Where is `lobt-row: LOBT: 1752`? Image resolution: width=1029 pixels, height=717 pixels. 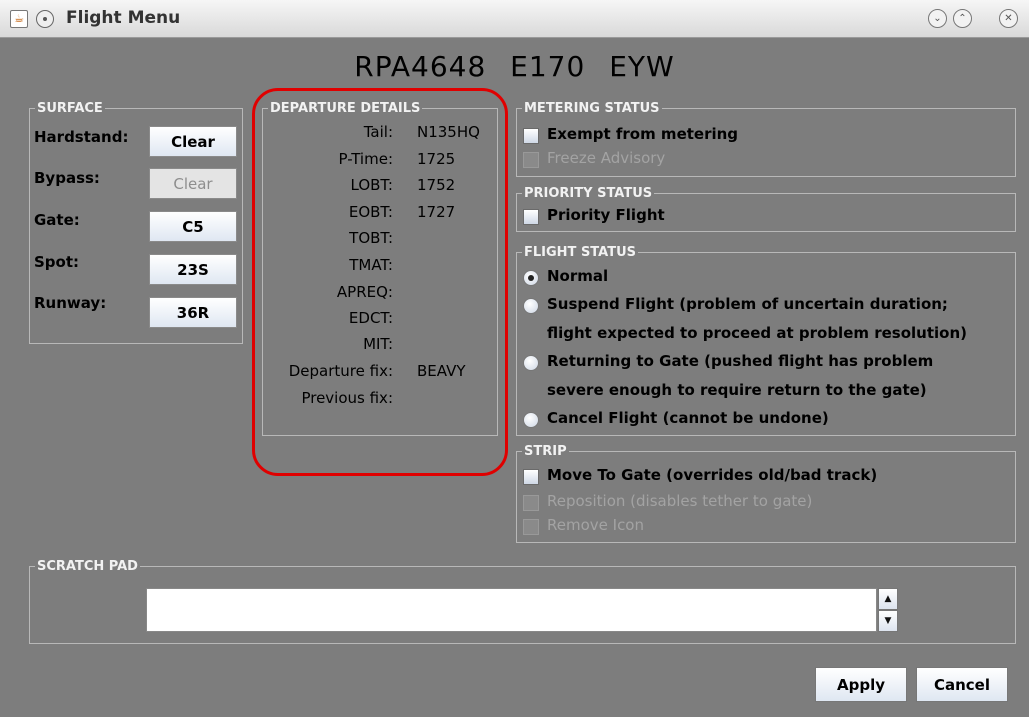 lobt-row: LOBT: 1752 is located at coordinates (380, 189).